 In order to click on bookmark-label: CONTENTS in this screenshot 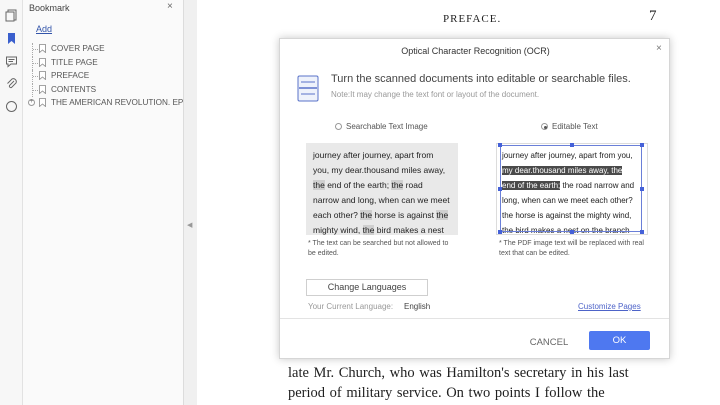, I will do `click(74, 89)`.